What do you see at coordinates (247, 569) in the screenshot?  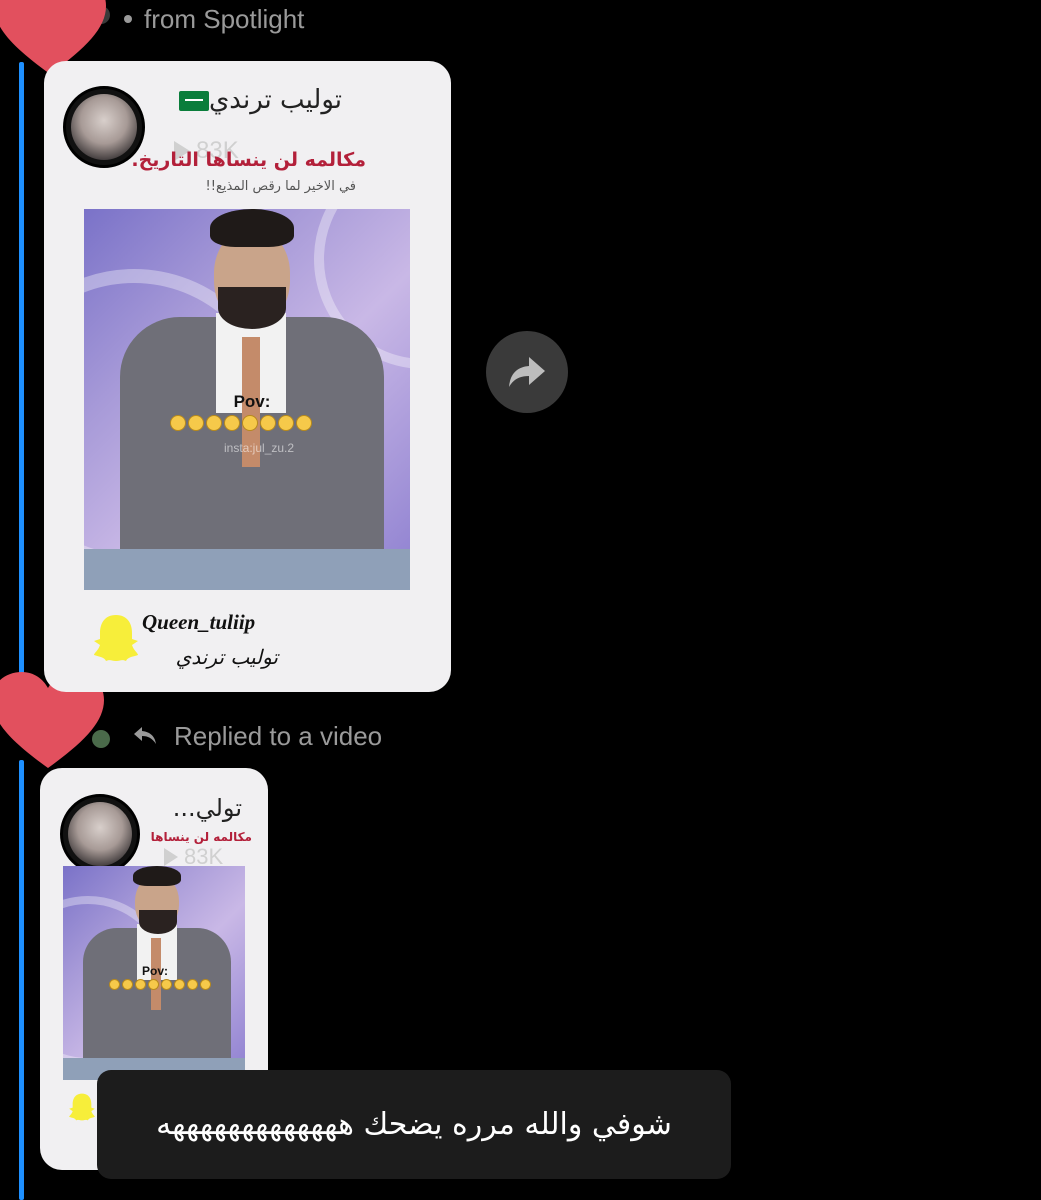 I see `news-desk` at bounding box center [247, 569].